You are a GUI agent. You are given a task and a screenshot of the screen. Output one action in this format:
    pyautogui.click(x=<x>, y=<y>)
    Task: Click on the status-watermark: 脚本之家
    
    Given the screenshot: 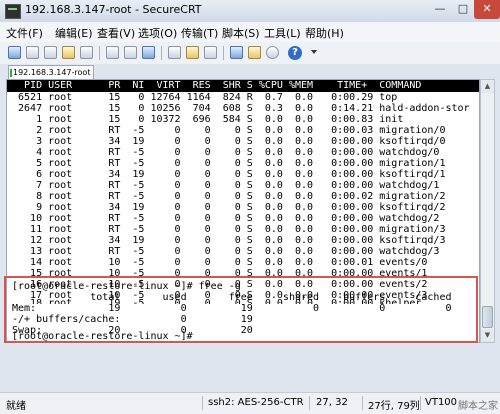 What is the action you would take?
    pyautogui.click(x=478, y=406)
    